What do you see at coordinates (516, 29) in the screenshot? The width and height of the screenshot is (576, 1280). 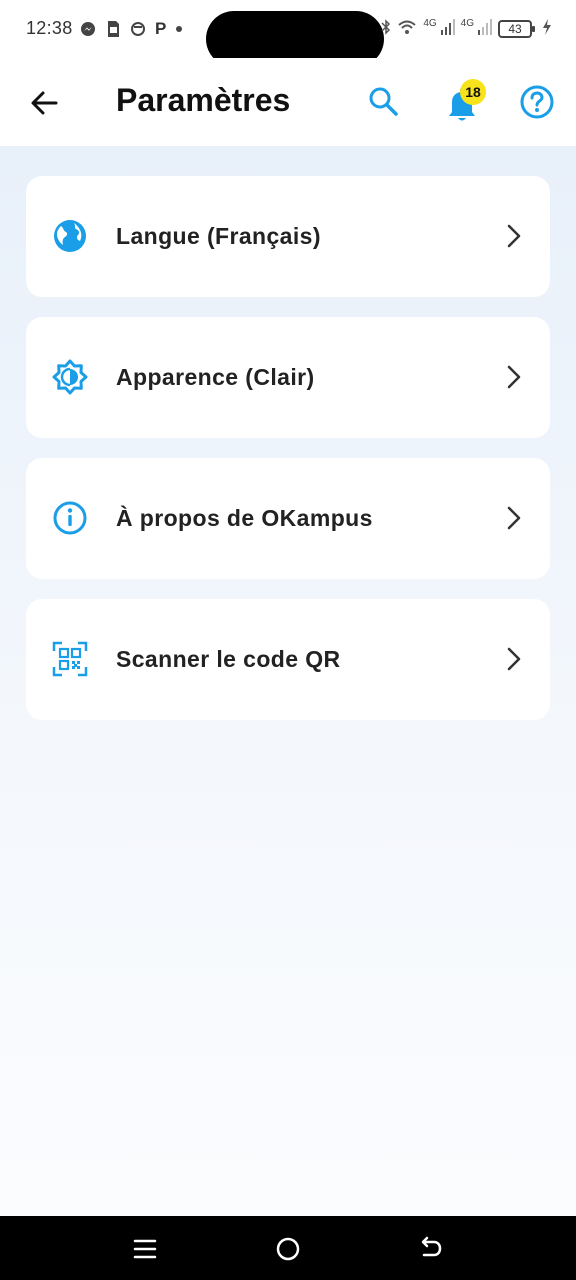 I see `battery-icon: 43` at bounding box center [516, 29].